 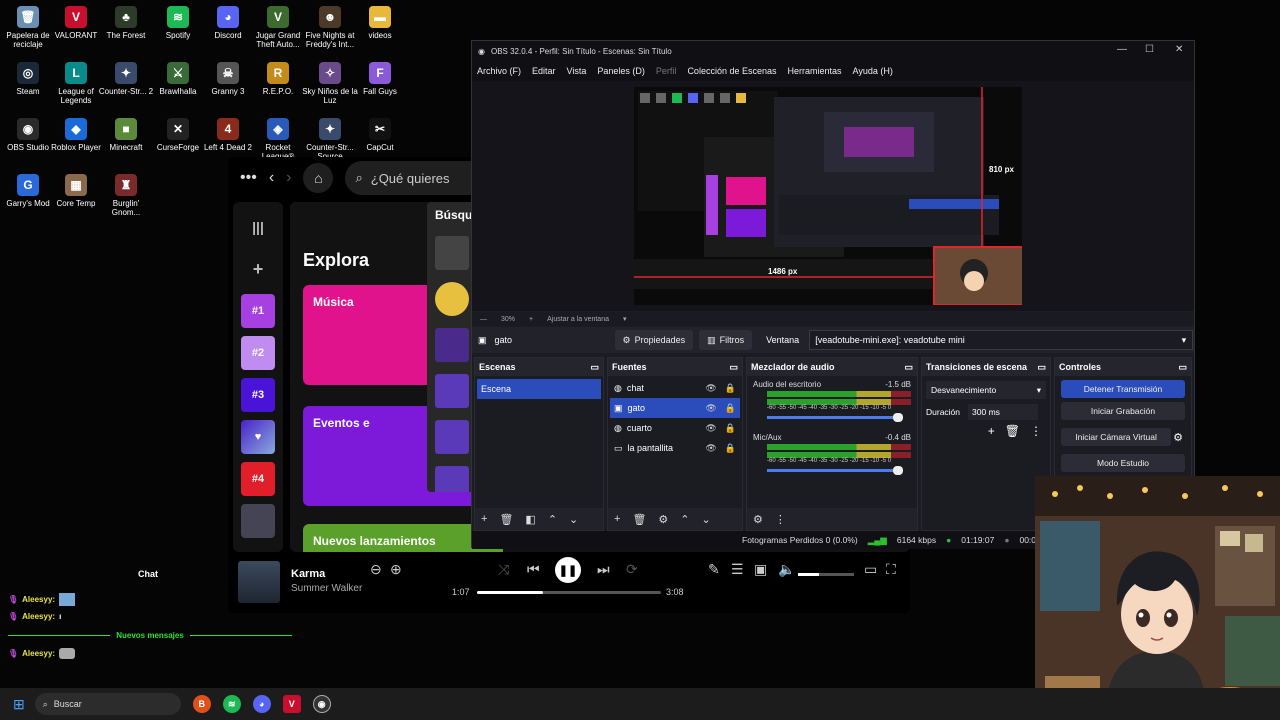 I want to click on desktop-icon: ◆ Roblox Player, so click(x=76, y=135).